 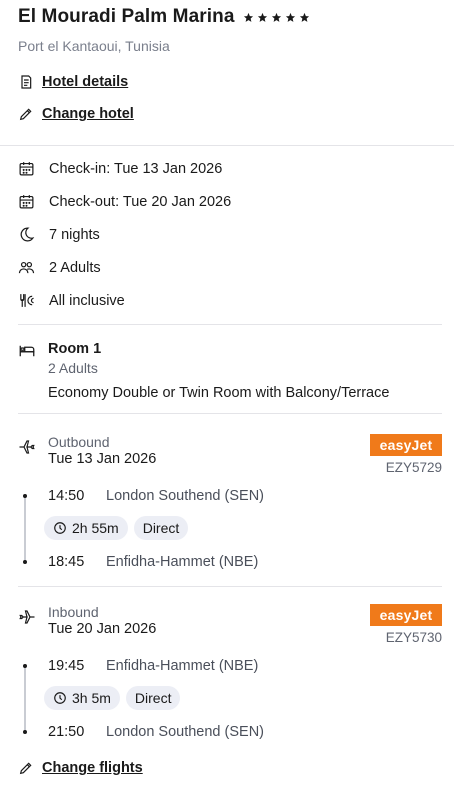 I want to click on change-hotel-label: Change hotel, so click(x=88, y=114).